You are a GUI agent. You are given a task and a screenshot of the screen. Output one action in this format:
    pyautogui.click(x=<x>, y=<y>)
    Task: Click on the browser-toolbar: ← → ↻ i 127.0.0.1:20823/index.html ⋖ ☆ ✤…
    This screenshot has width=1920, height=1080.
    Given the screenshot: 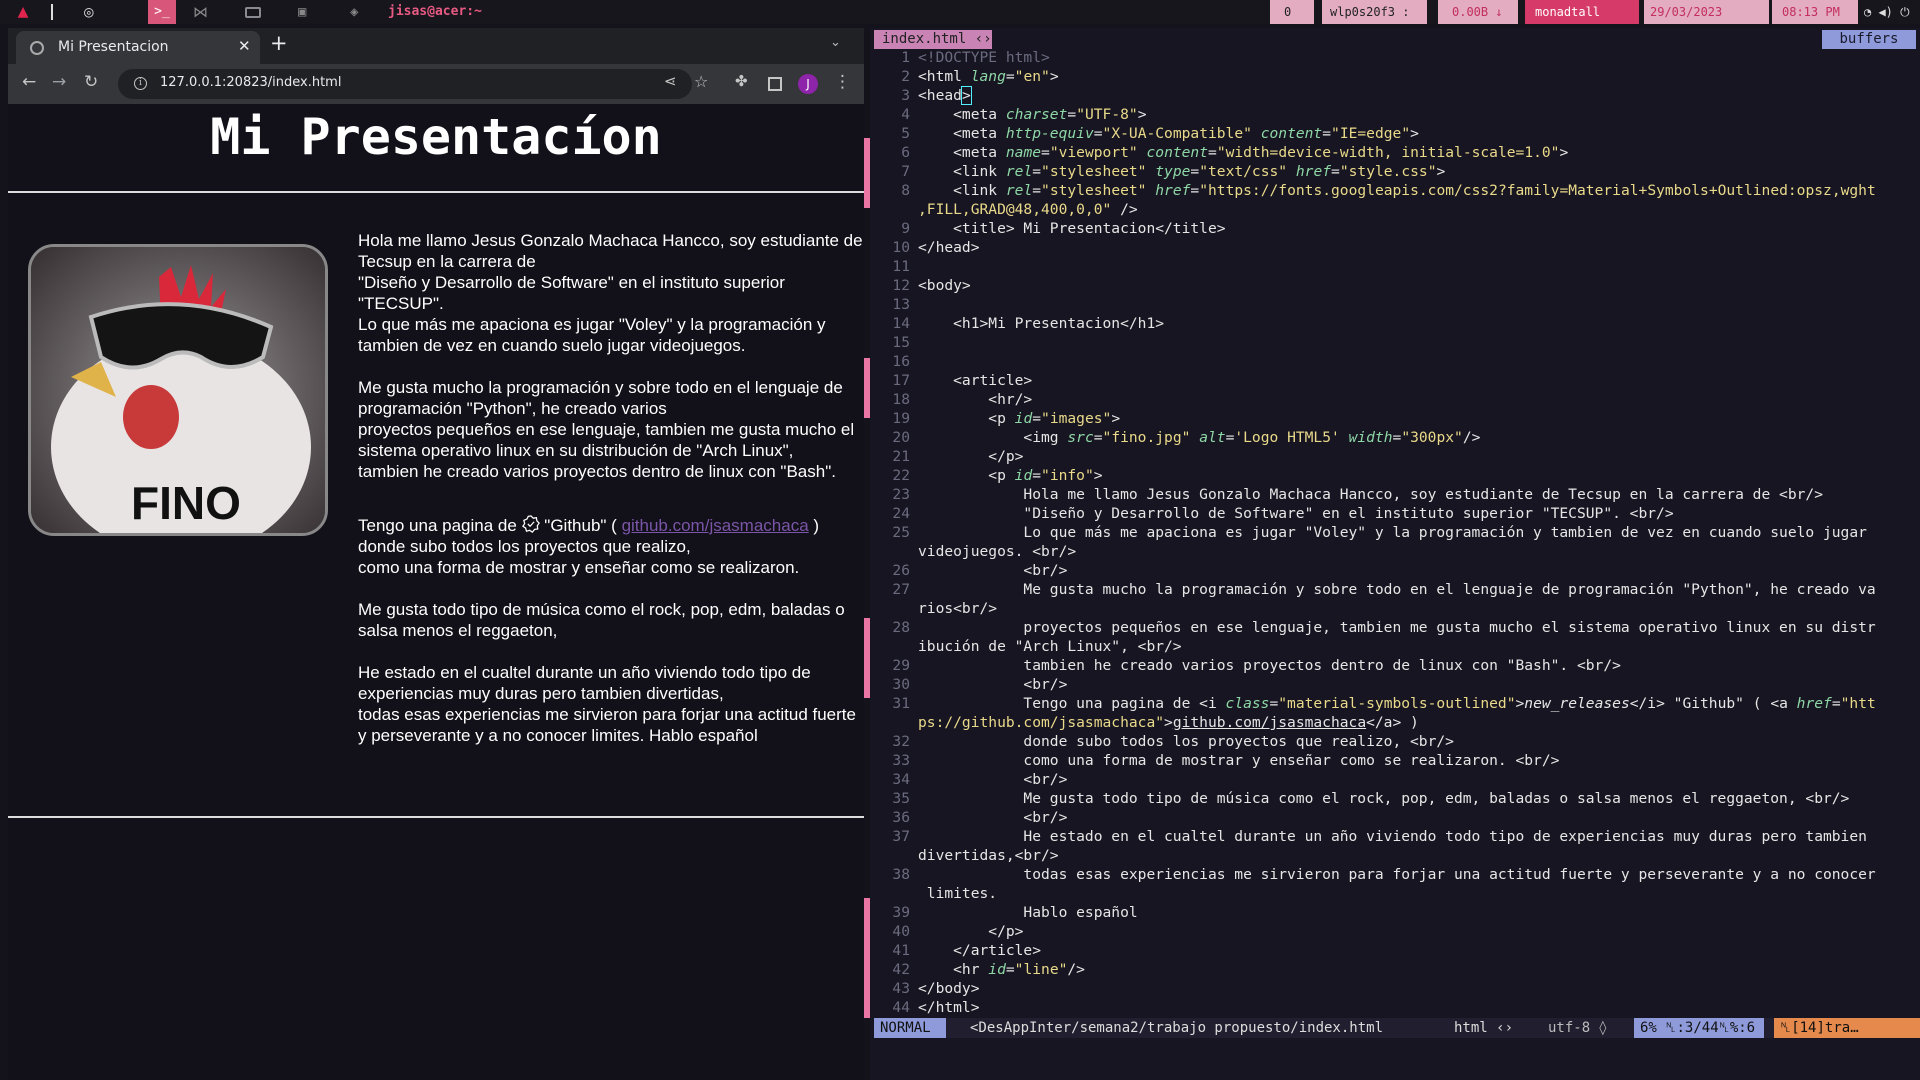 What is the action you would take?
    pyautogui.click(x=436, y=84)
    